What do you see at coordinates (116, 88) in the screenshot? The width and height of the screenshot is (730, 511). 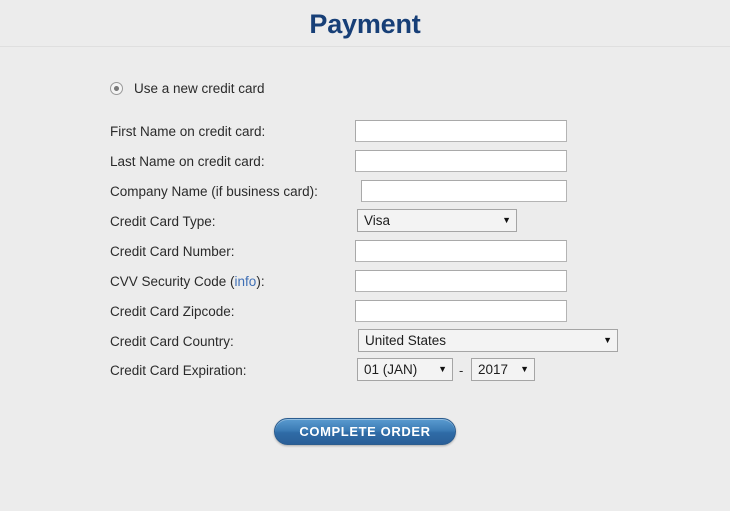 I see `radio-selected-icon` at bounding box center [116, 88].